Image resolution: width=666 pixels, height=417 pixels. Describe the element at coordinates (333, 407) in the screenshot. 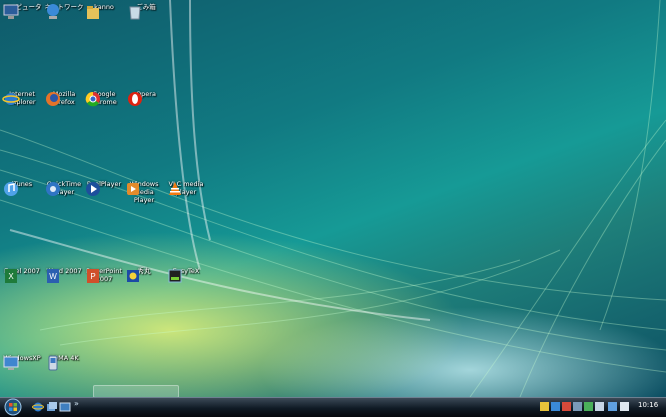

I see `taskbar: » 10:16` at that location.